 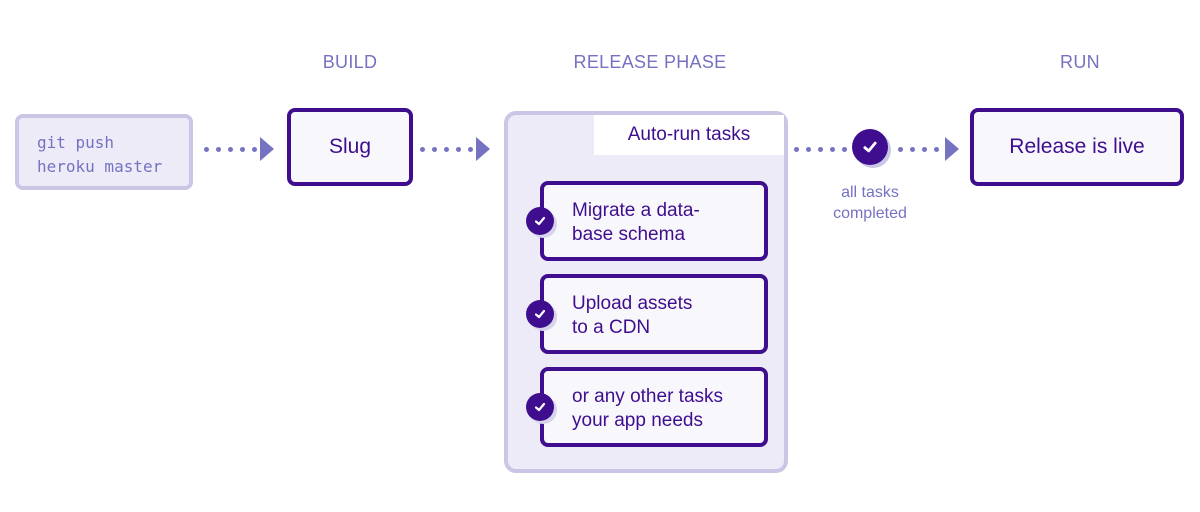 What do you see at coordinates (689, 135) in the screenshot?
I see `auto-run-tasks-title: Auto-run tasks` at bounding box center [689, 135].